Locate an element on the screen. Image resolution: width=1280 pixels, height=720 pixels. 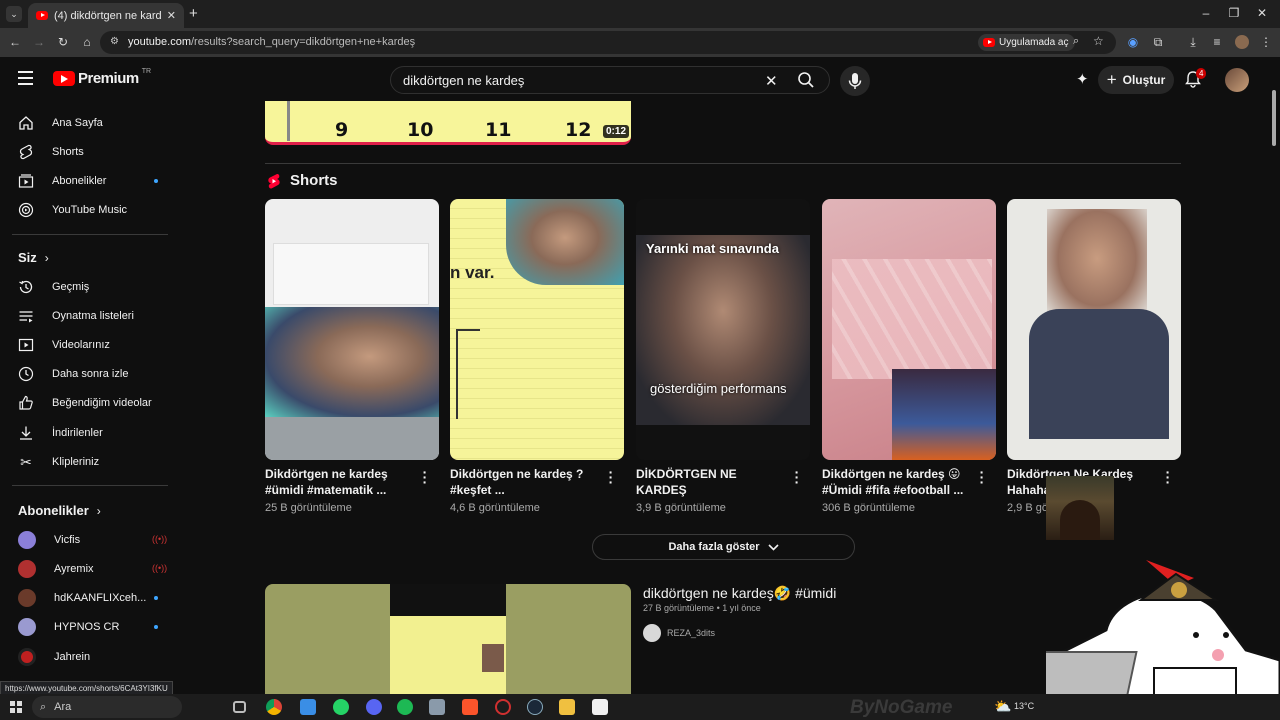
home-browser-icon: ⌂ is located at coordinates (87, 42).